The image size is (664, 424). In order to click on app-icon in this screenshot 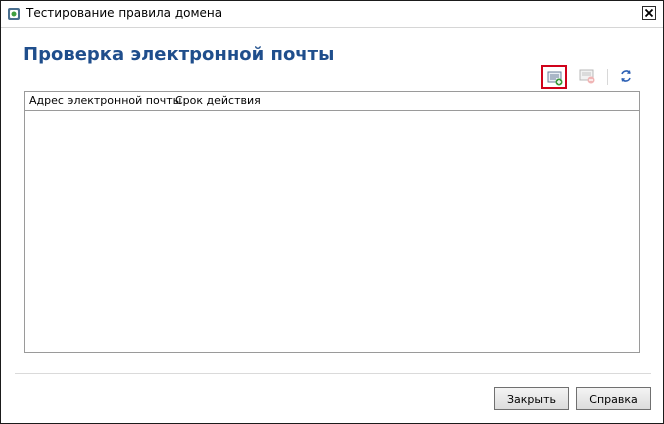, I will do `click(14, 14)`.